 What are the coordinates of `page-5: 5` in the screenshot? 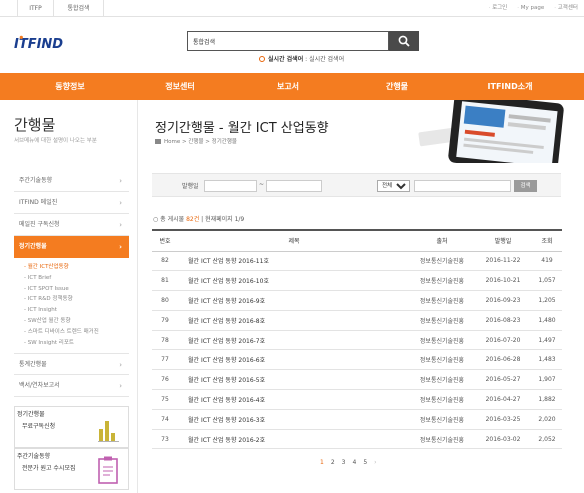 It's located at (365, 462).